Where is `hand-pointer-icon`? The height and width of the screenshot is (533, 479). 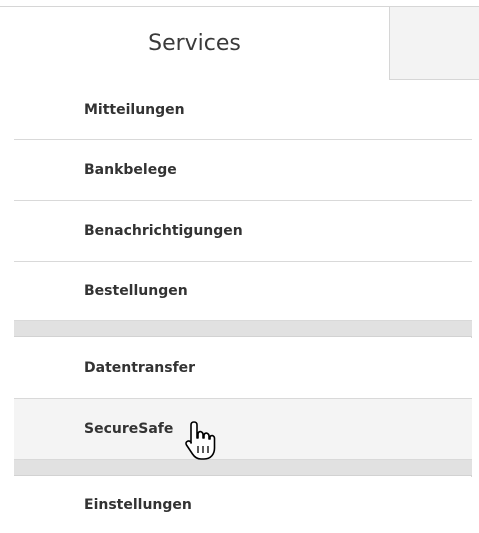
hand-pointer-icon is located at coordinates (200, 440).